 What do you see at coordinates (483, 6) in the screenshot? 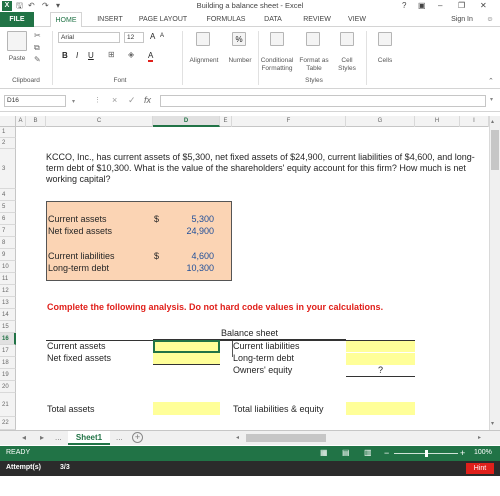
I see `close-icon: ✕` at bounding box center [483, 6].